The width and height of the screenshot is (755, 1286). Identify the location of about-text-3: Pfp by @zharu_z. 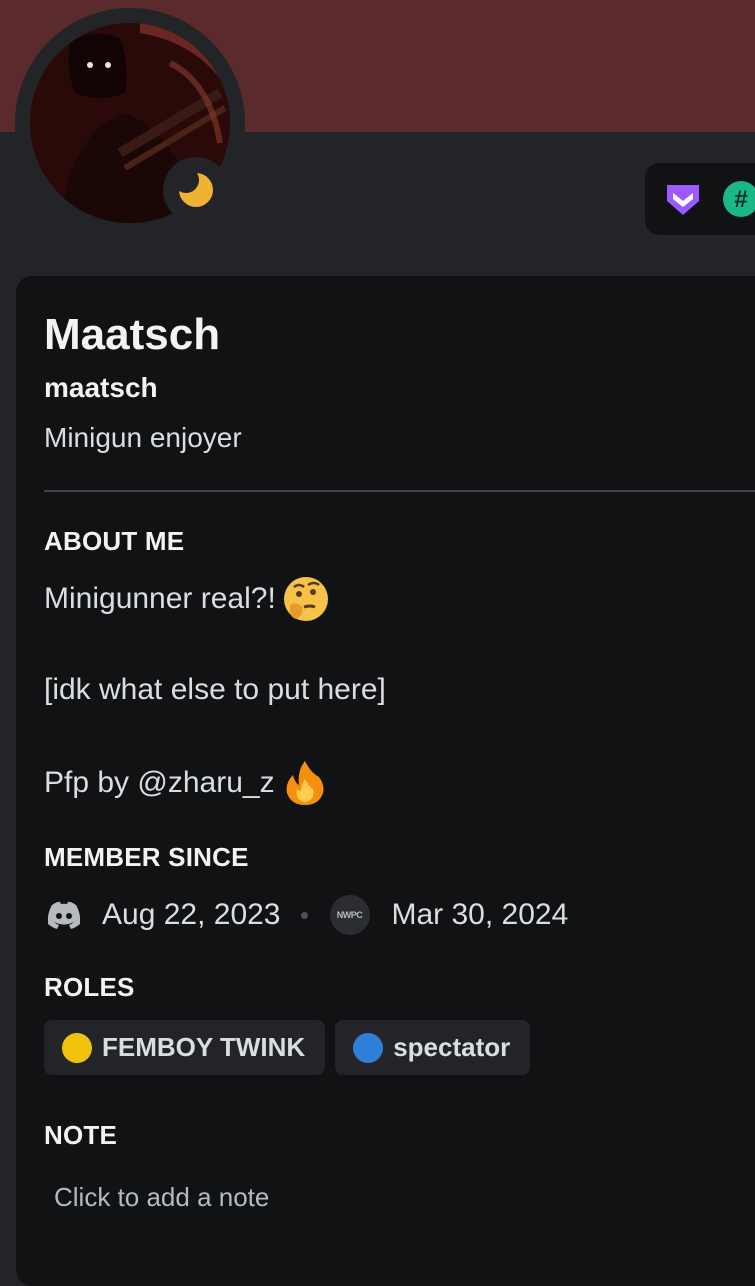
(159, 782).